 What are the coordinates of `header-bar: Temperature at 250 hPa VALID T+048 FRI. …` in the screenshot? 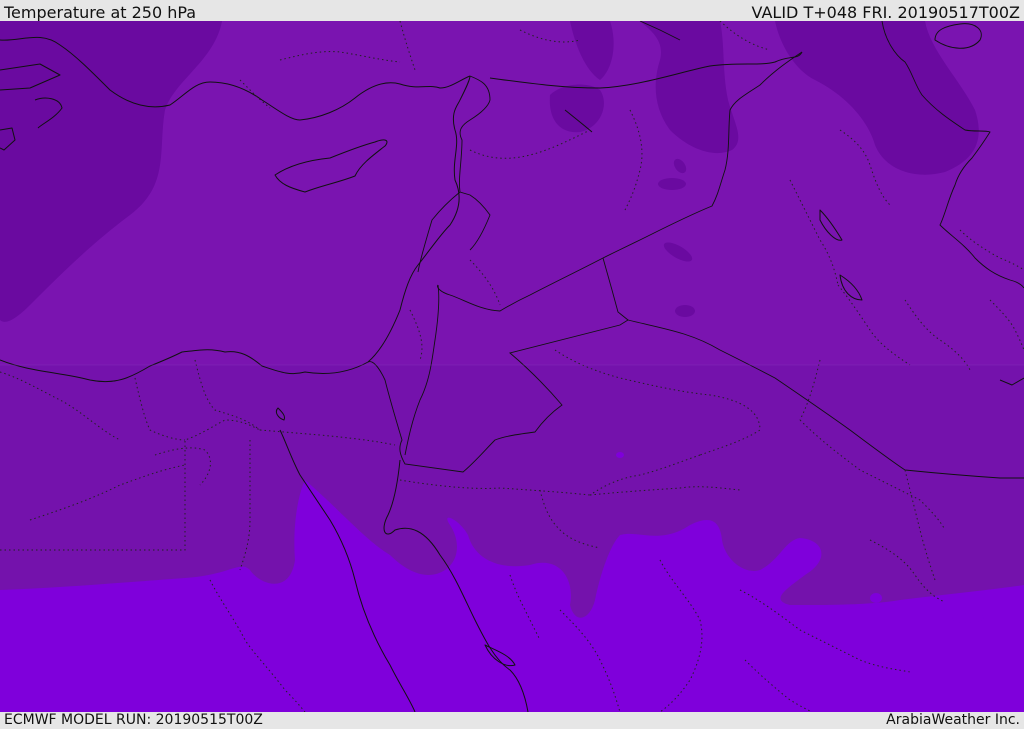 It's located at (512, 11).